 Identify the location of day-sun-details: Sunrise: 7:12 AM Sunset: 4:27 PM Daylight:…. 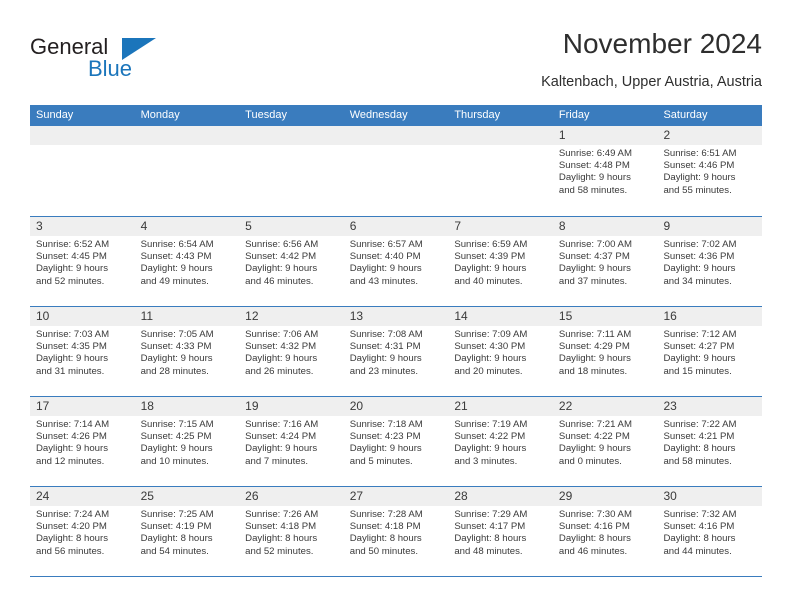
(709, 352).